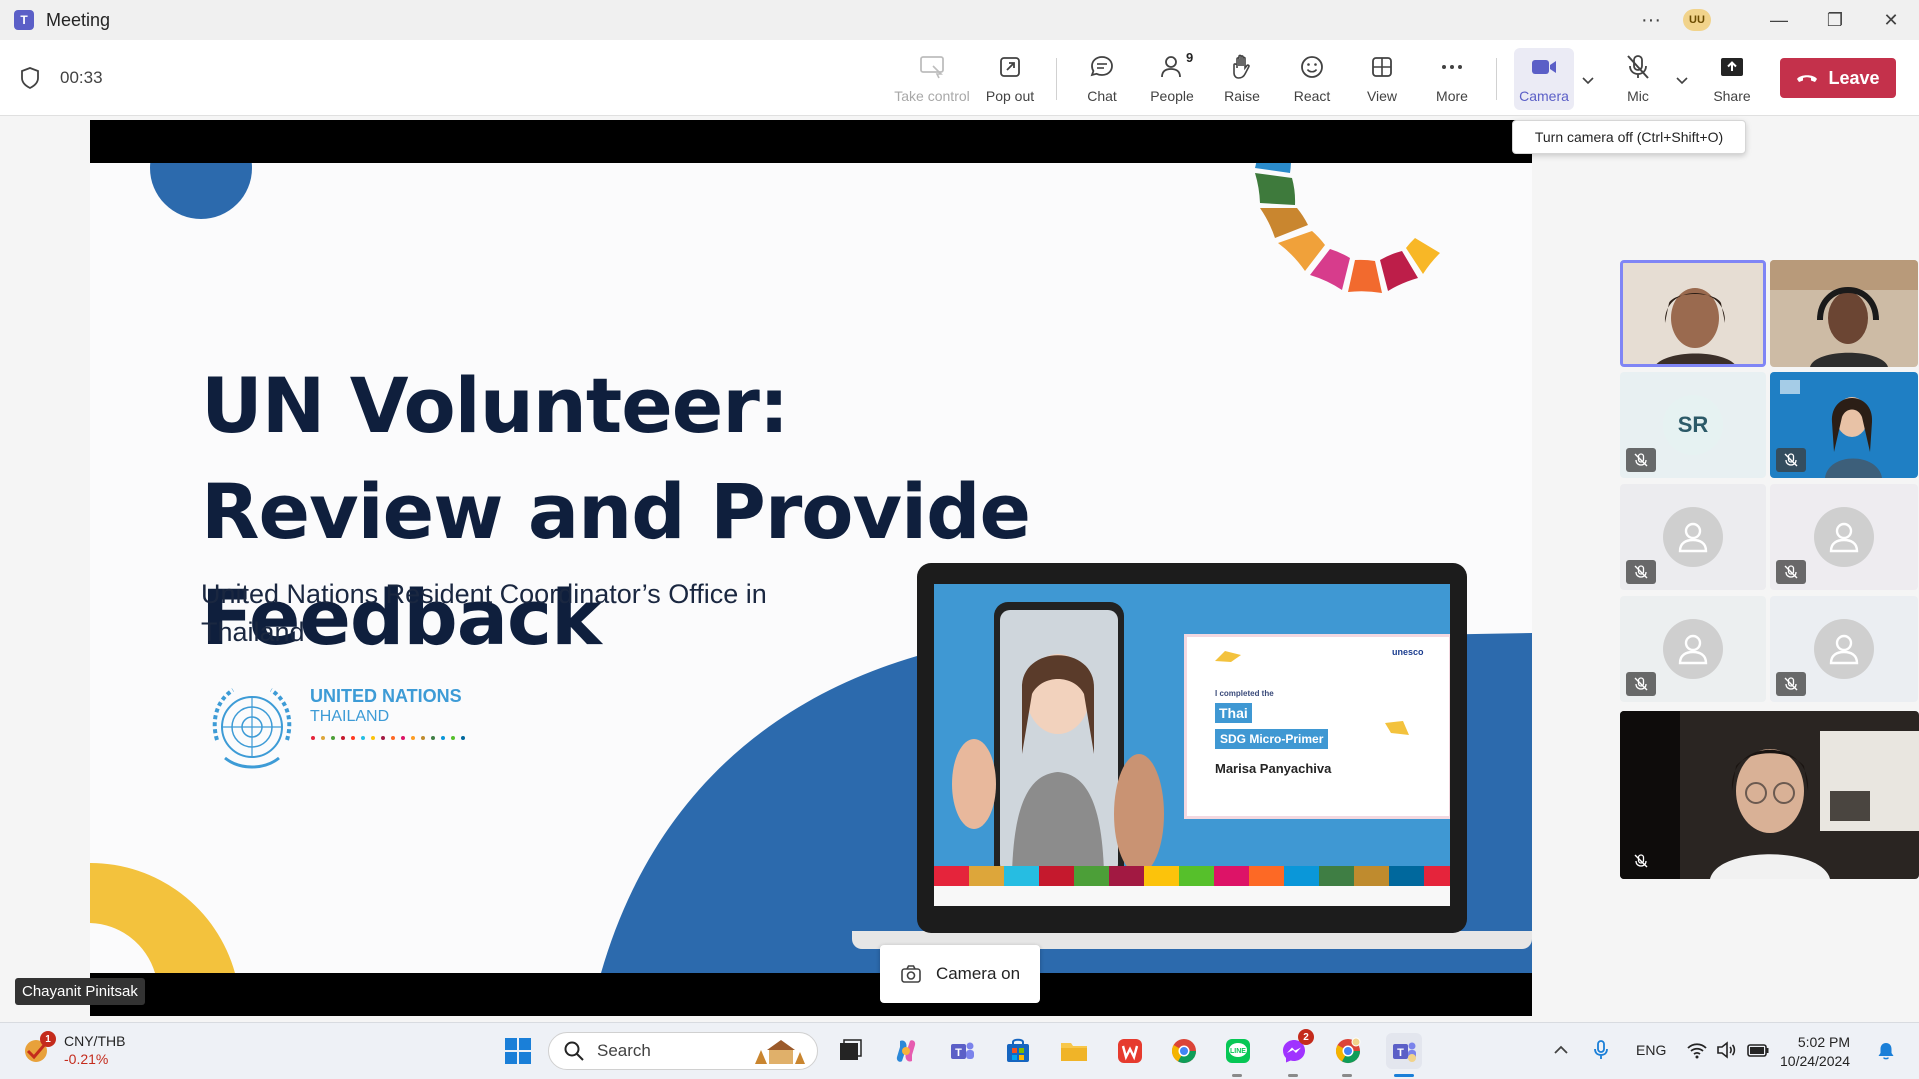 The image size is (1919, 1079). I want to click on messenger-button: 2, so click(1295, 1049).